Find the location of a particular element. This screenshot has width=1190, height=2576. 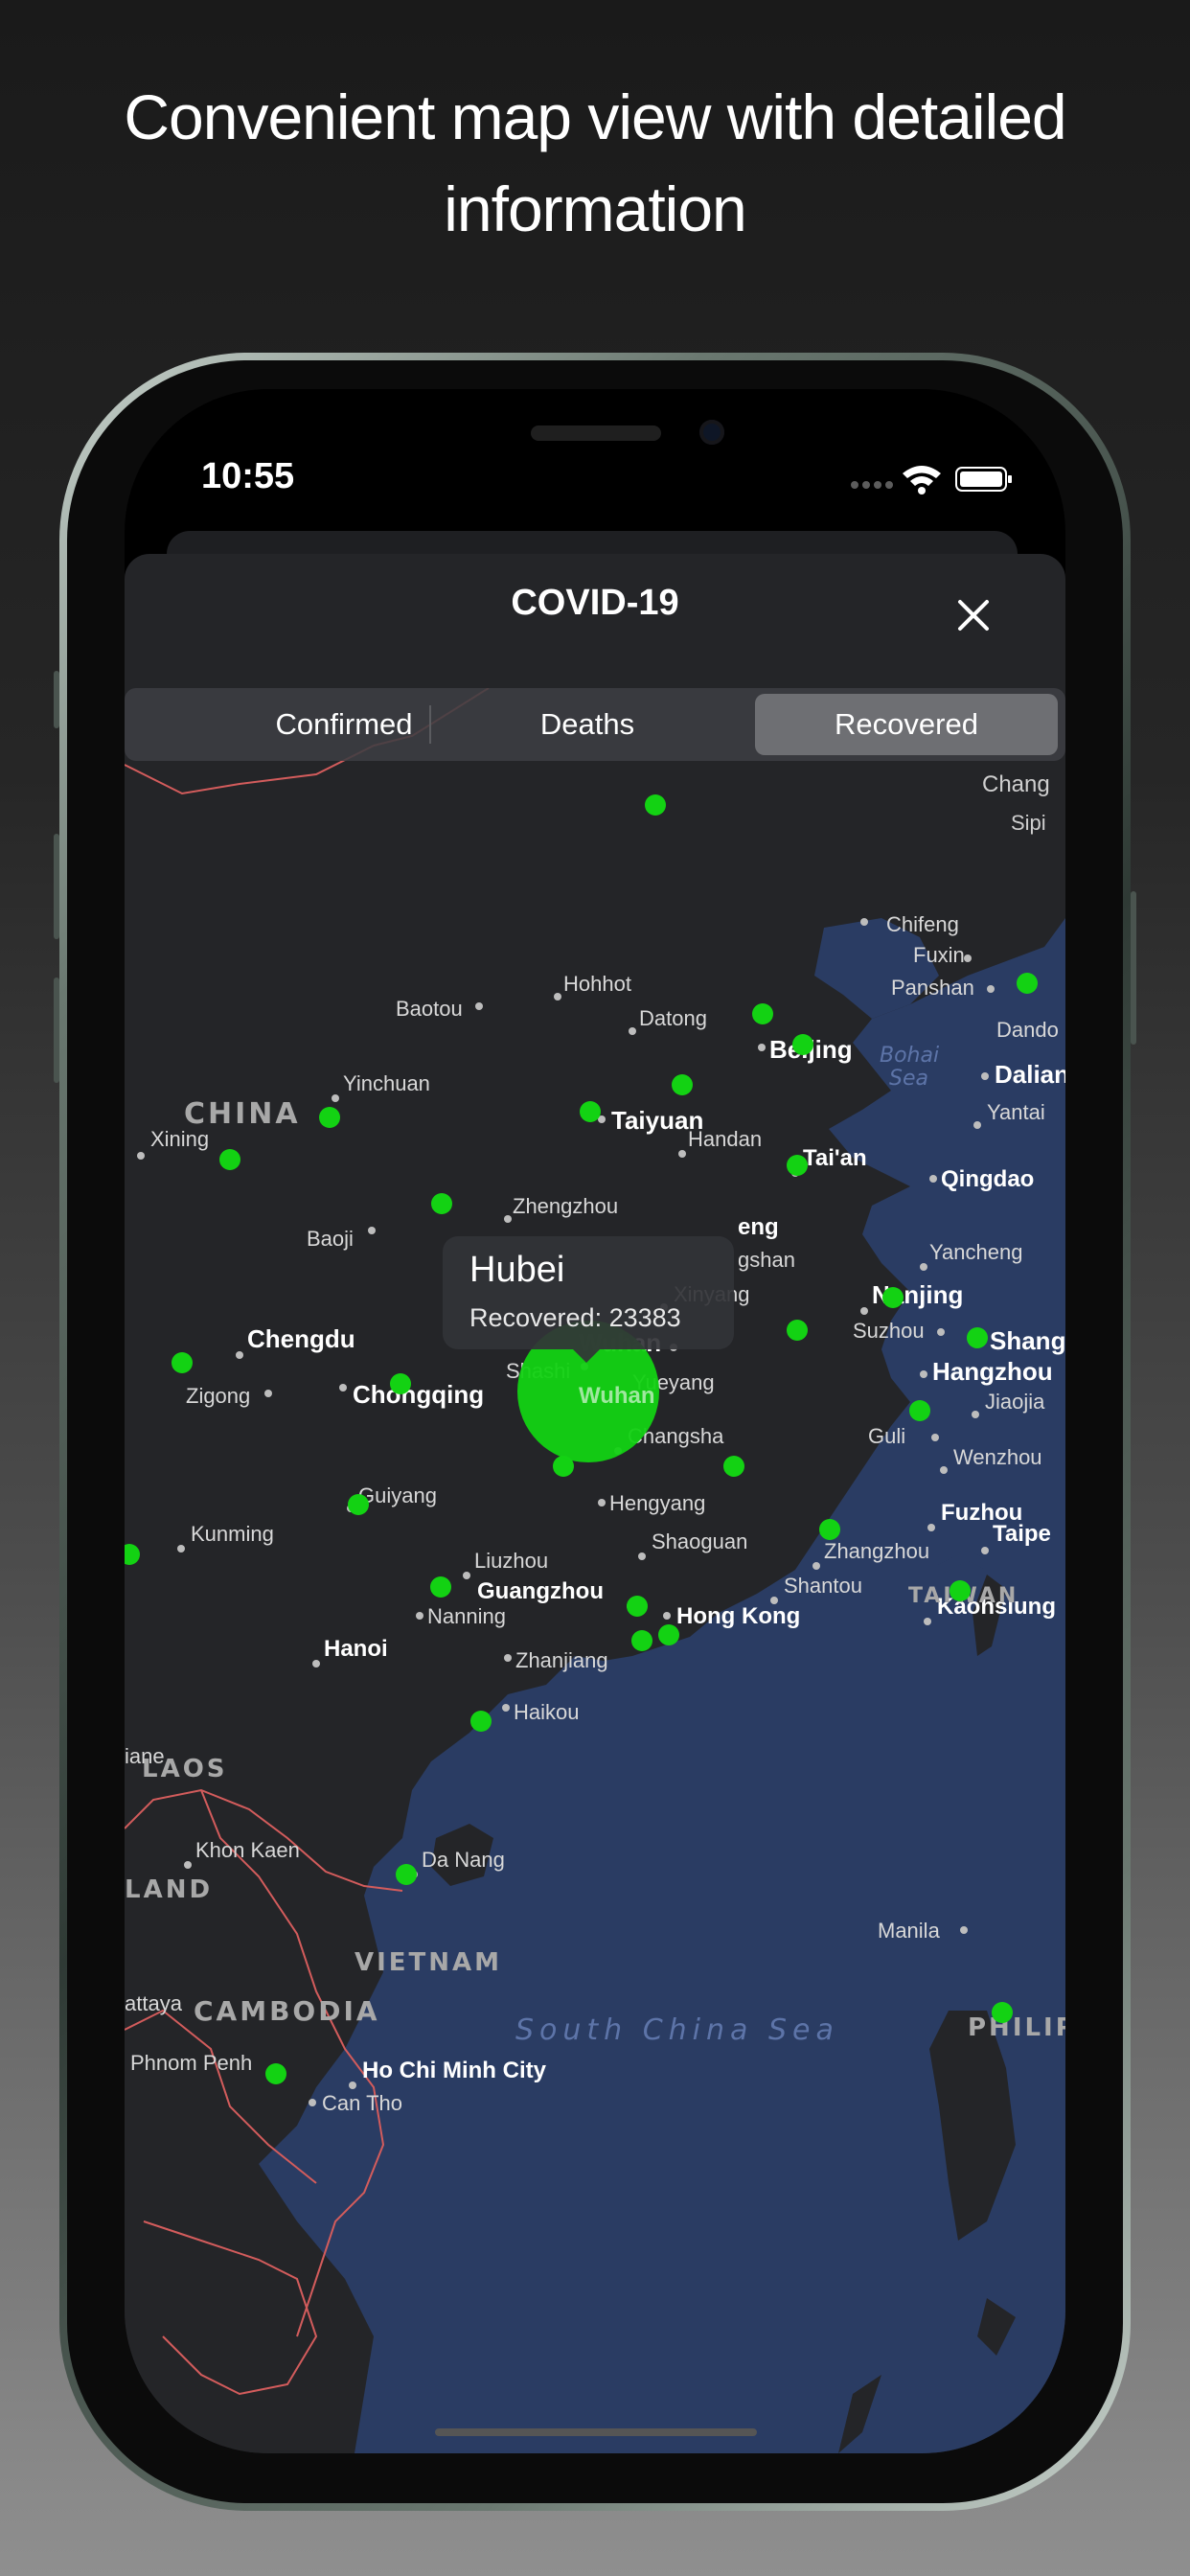

city-label-taipei: Taipe is located at coordinates (1022, 1534).